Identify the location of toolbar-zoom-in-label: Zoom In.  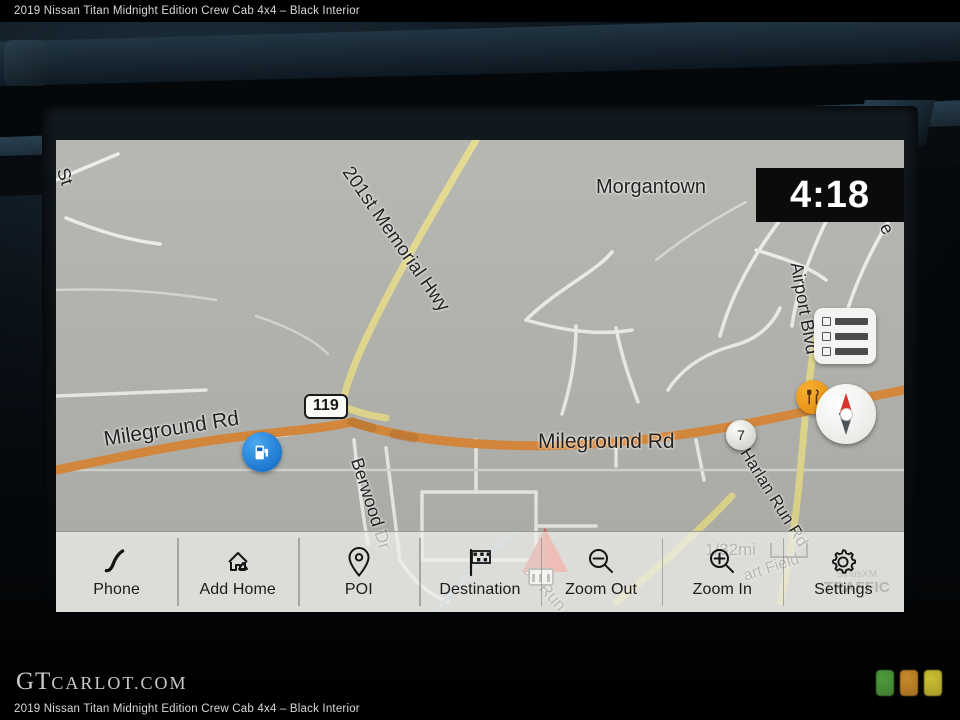
(722, 589).